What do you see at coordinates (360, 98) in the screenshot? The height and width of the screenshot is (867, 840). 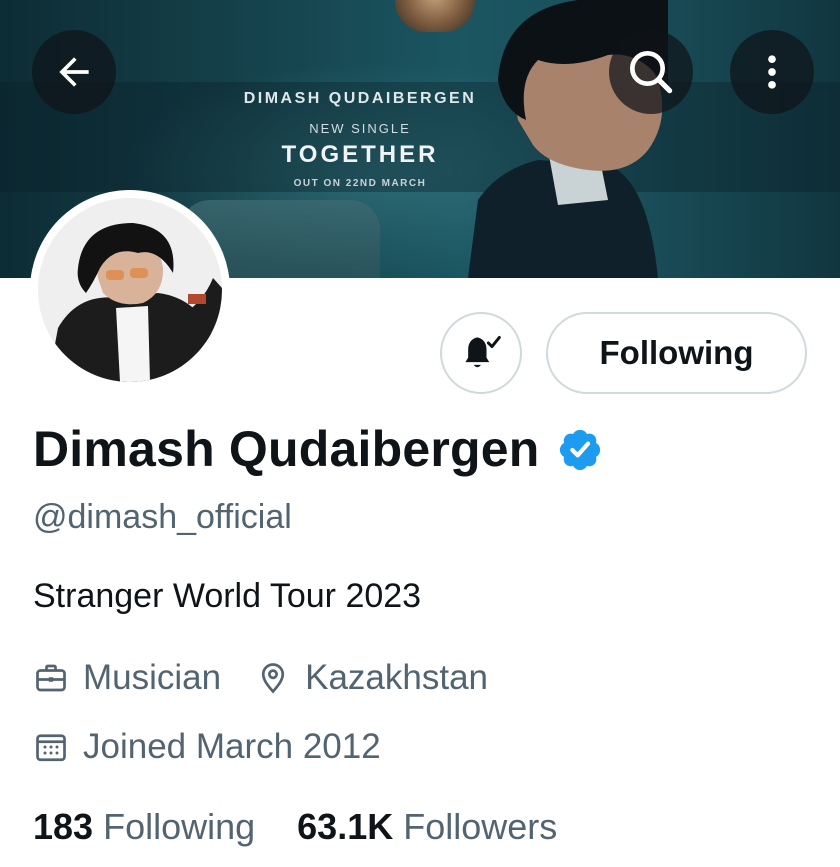 I see `banner-artist: DIMASH QUDAIBERGEN` at bounding box center [360, 98].